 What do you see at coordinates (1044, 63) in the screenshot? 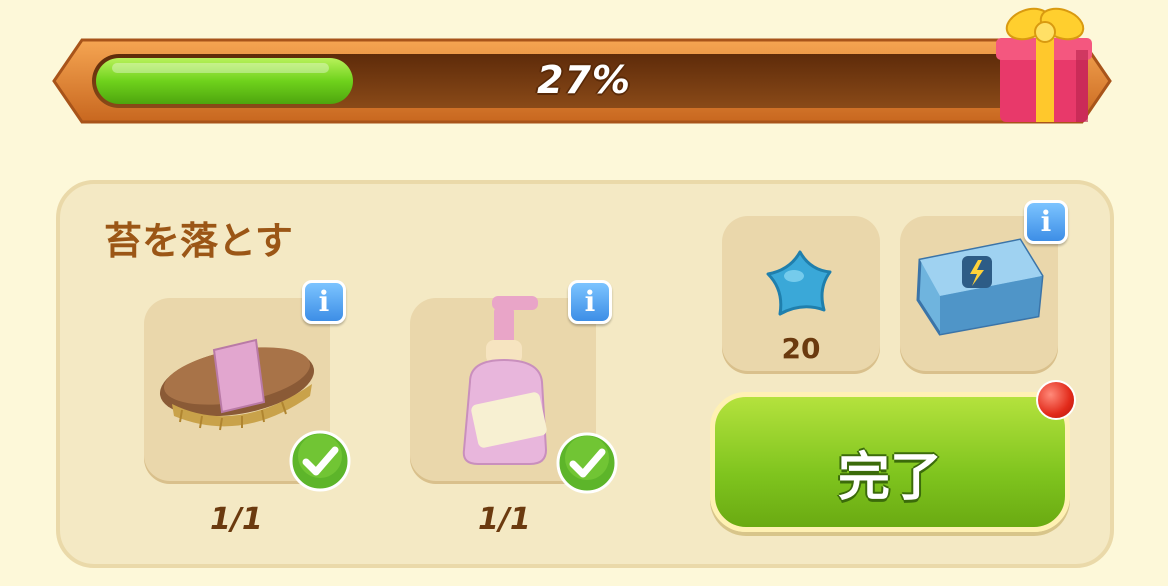
I see `gift-box-icon` at bounding box center [1044, 63].